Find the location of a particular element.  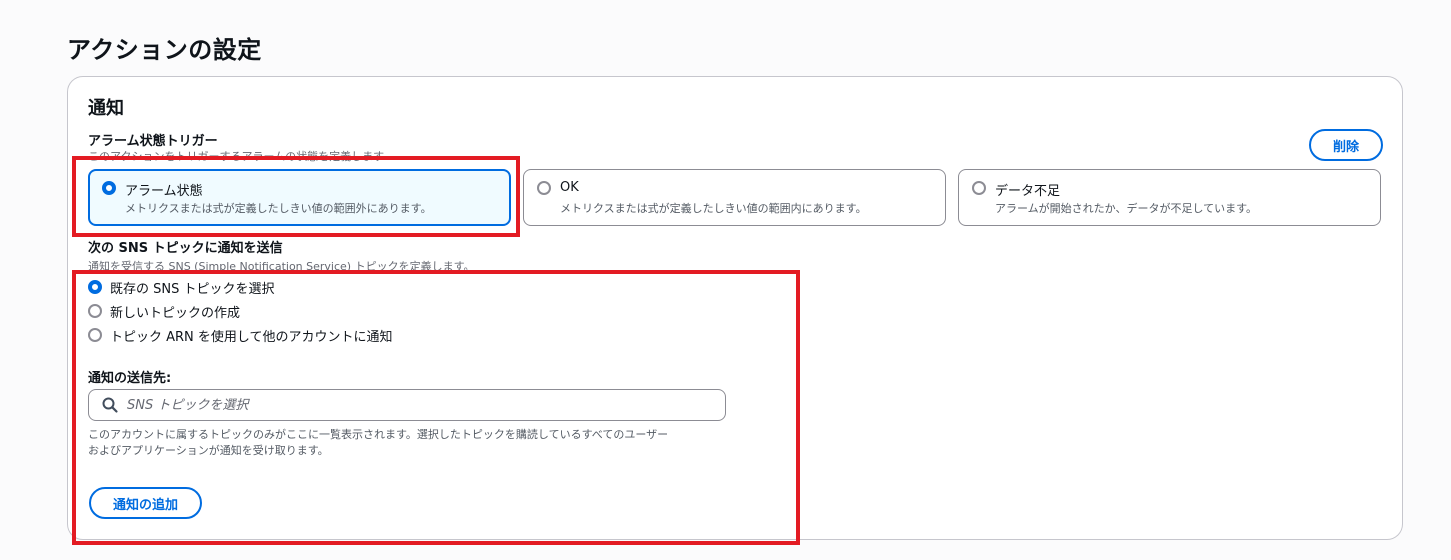

trigger-description: このアクションをトリガーするアラームの状態を定義します is located at coordinates (236, 156).